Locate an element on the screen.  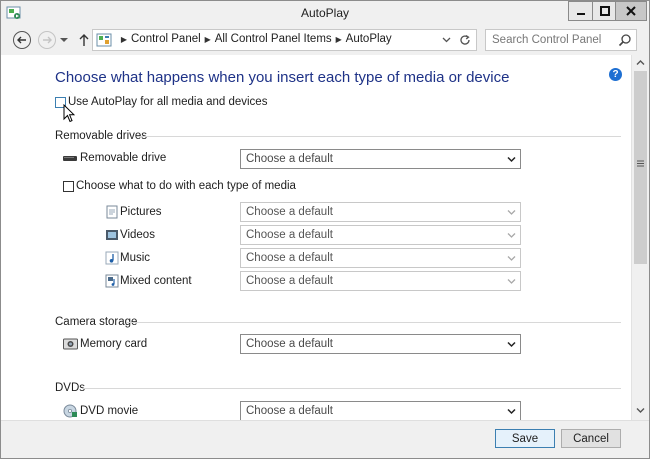
dvd-movie-value: Choose a default is located at coordinates (289, 411).